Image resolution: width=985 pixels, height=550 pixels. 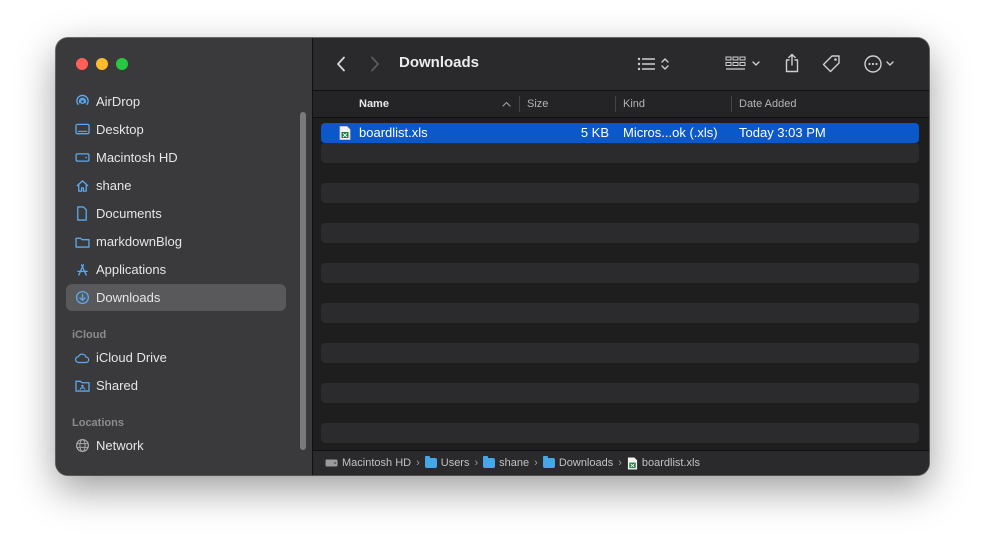 What do you see at coordinates (594, 132) in the screenshot?
I see `file-size: 5 KB` at bounding box center [594, 132].